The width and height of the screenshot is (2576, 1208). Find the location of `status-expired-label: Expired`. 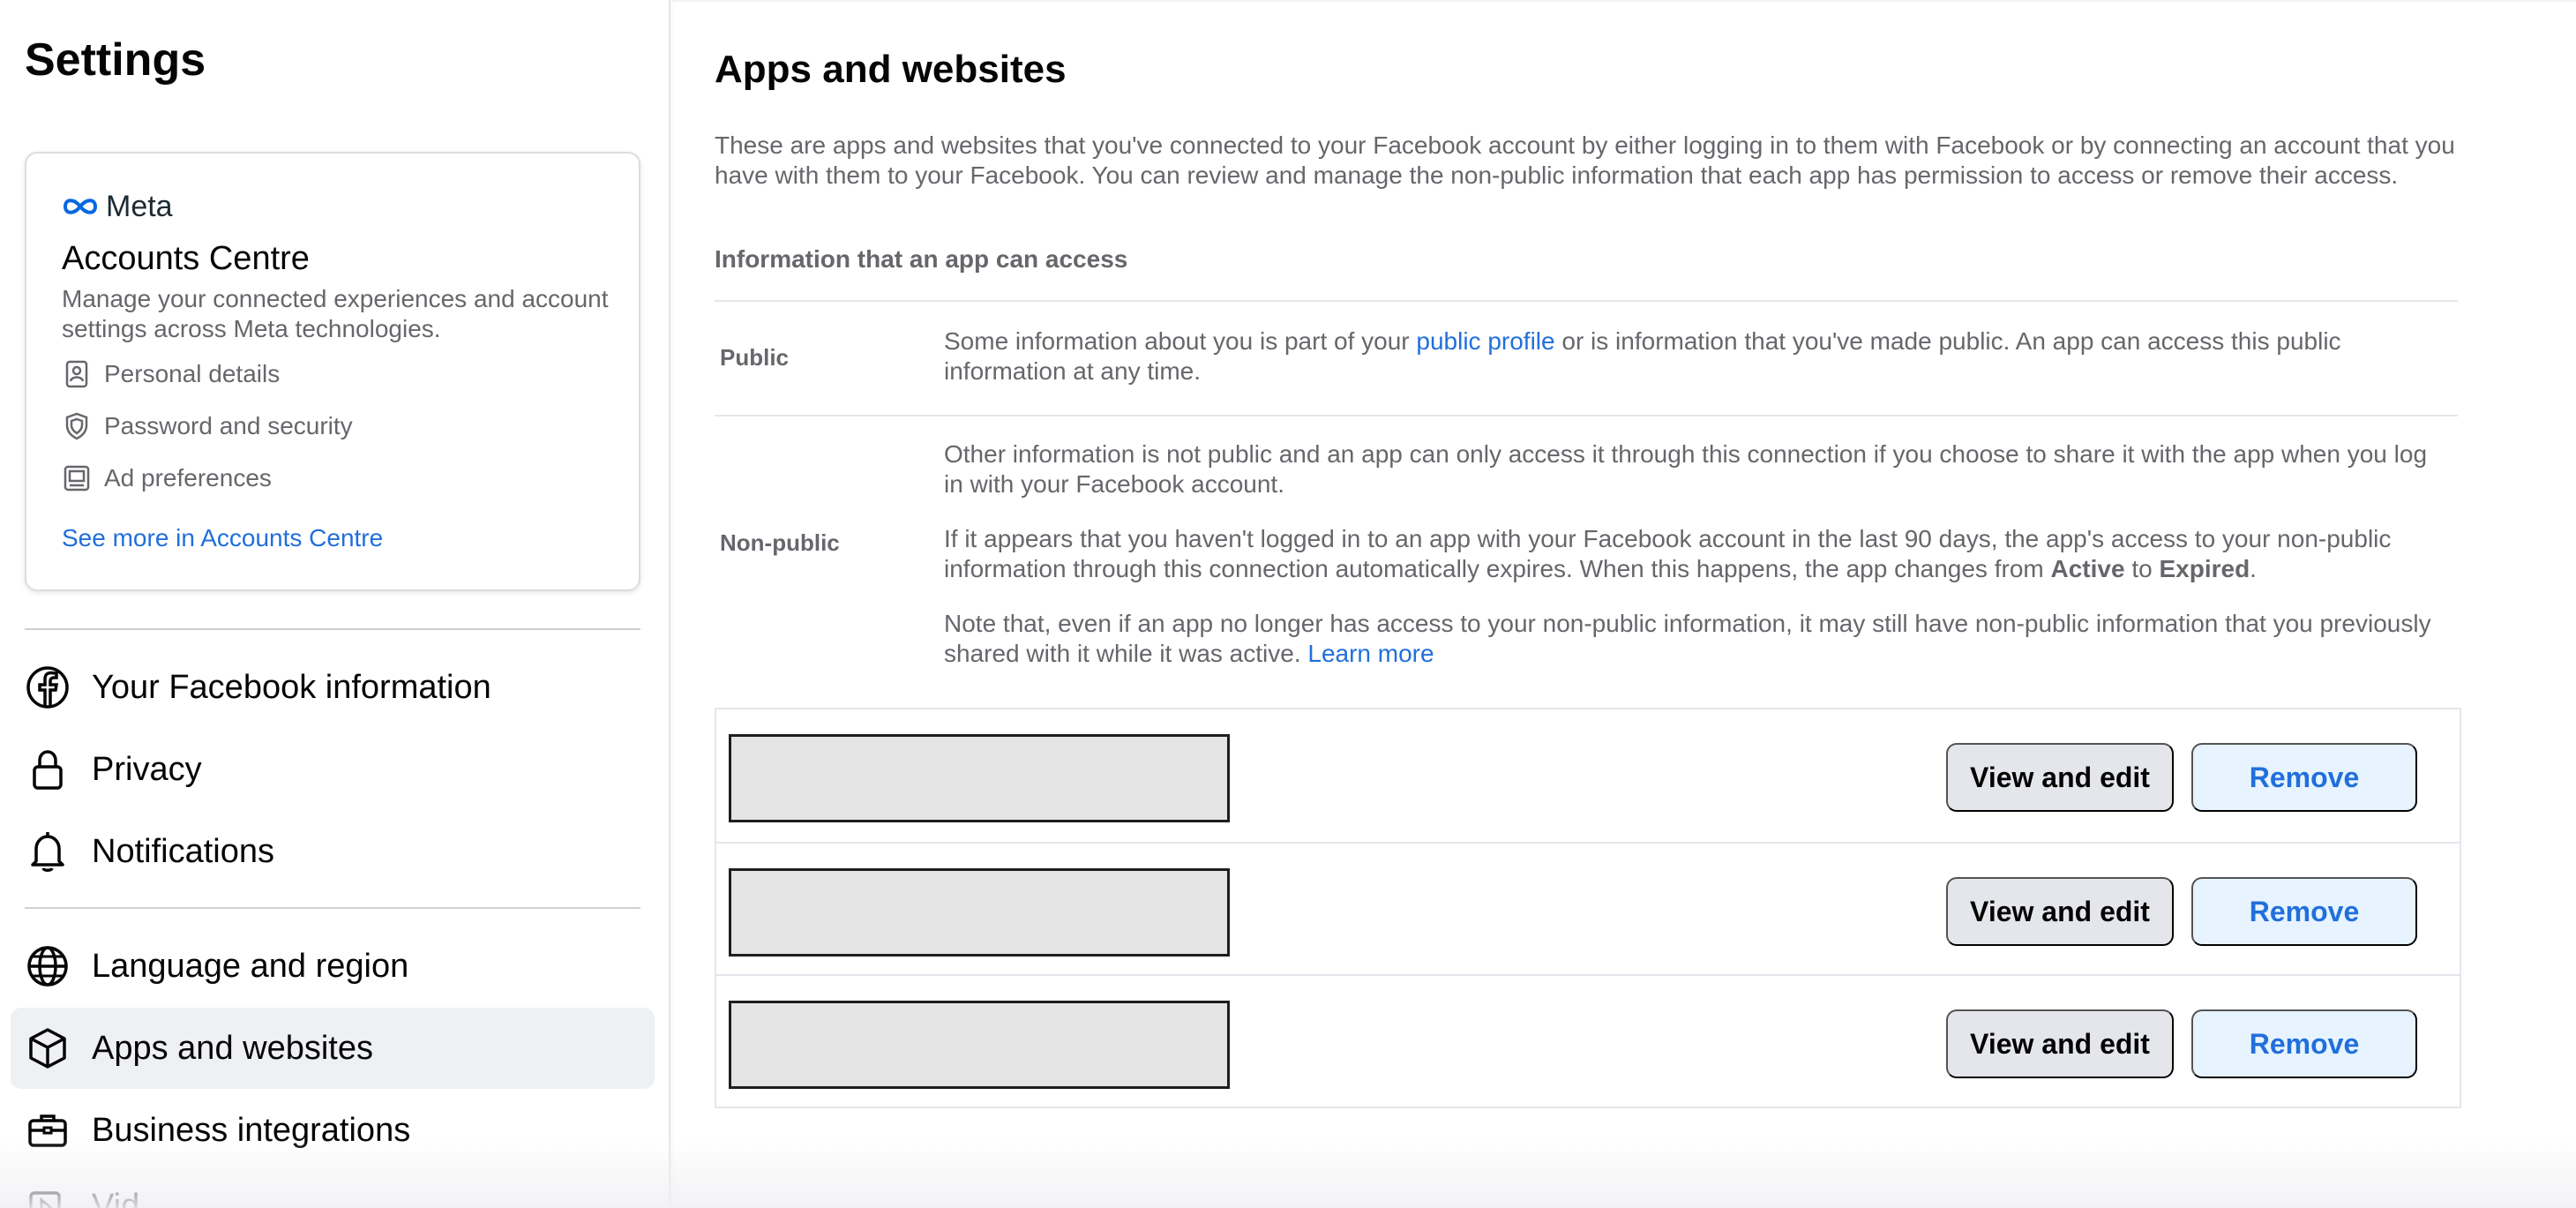

status-expired-label: Expired is located at coordinates (2204, 568).